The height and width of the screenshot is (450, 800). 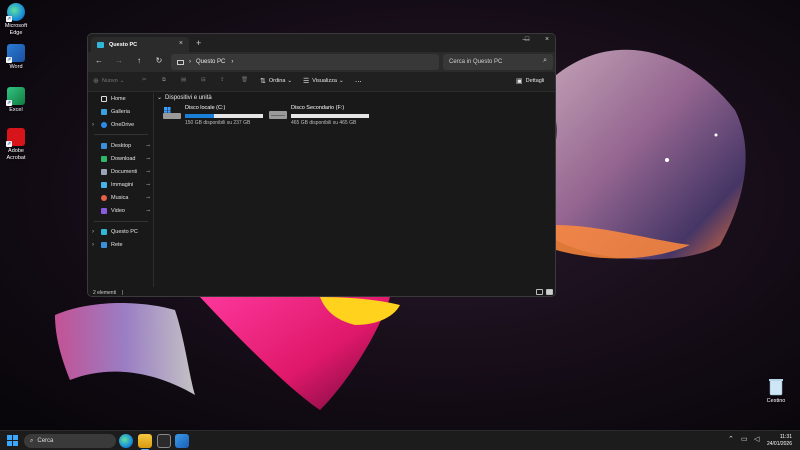 I want to click on music-icon, so click(x=104, y=198).